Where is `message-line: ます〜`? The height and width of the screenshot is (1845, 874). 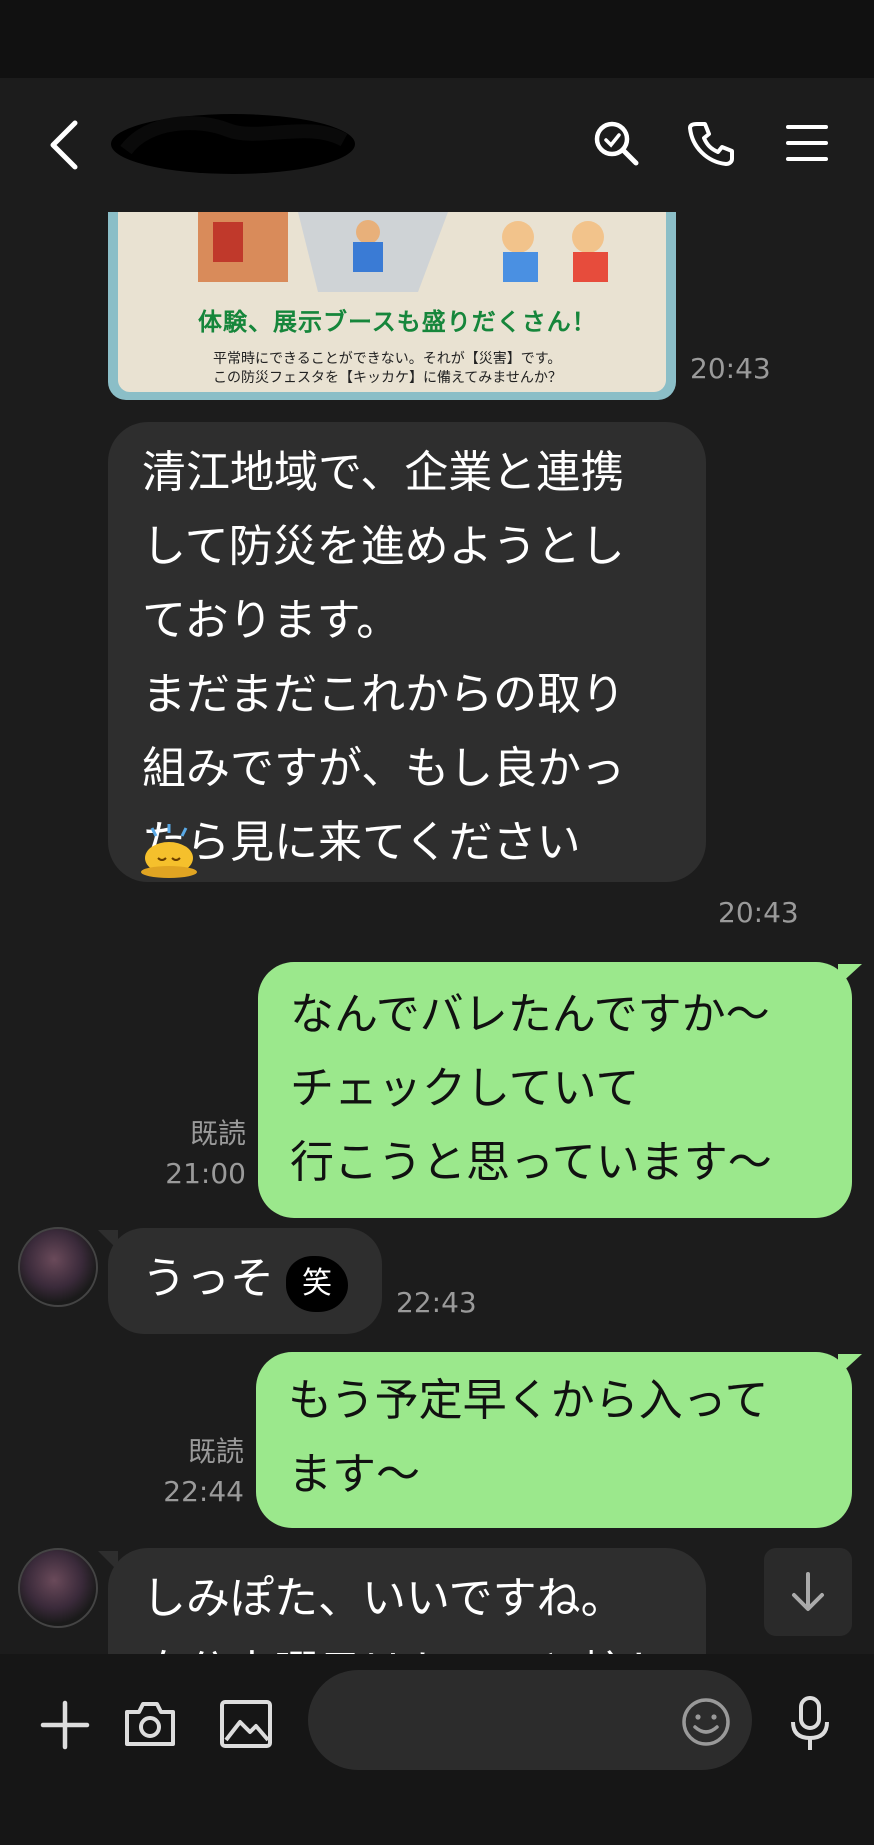 message-line: ます〜 is located at coordinates (354, 1474).